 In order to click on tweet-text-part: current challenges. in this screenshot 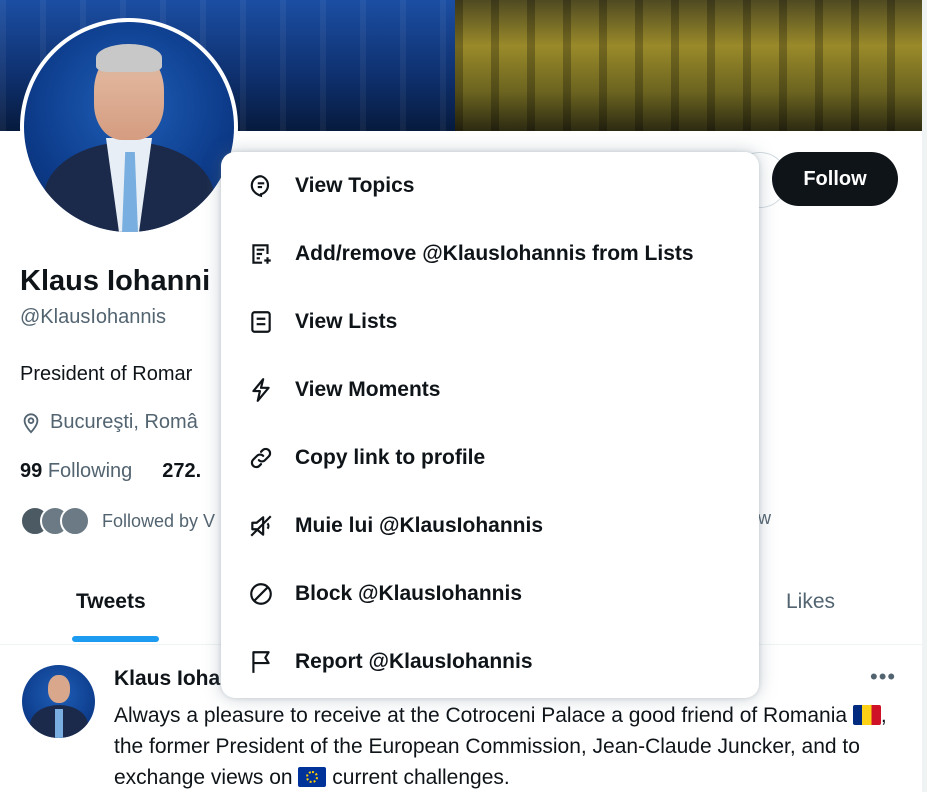, I will do `click(418, 777)`.